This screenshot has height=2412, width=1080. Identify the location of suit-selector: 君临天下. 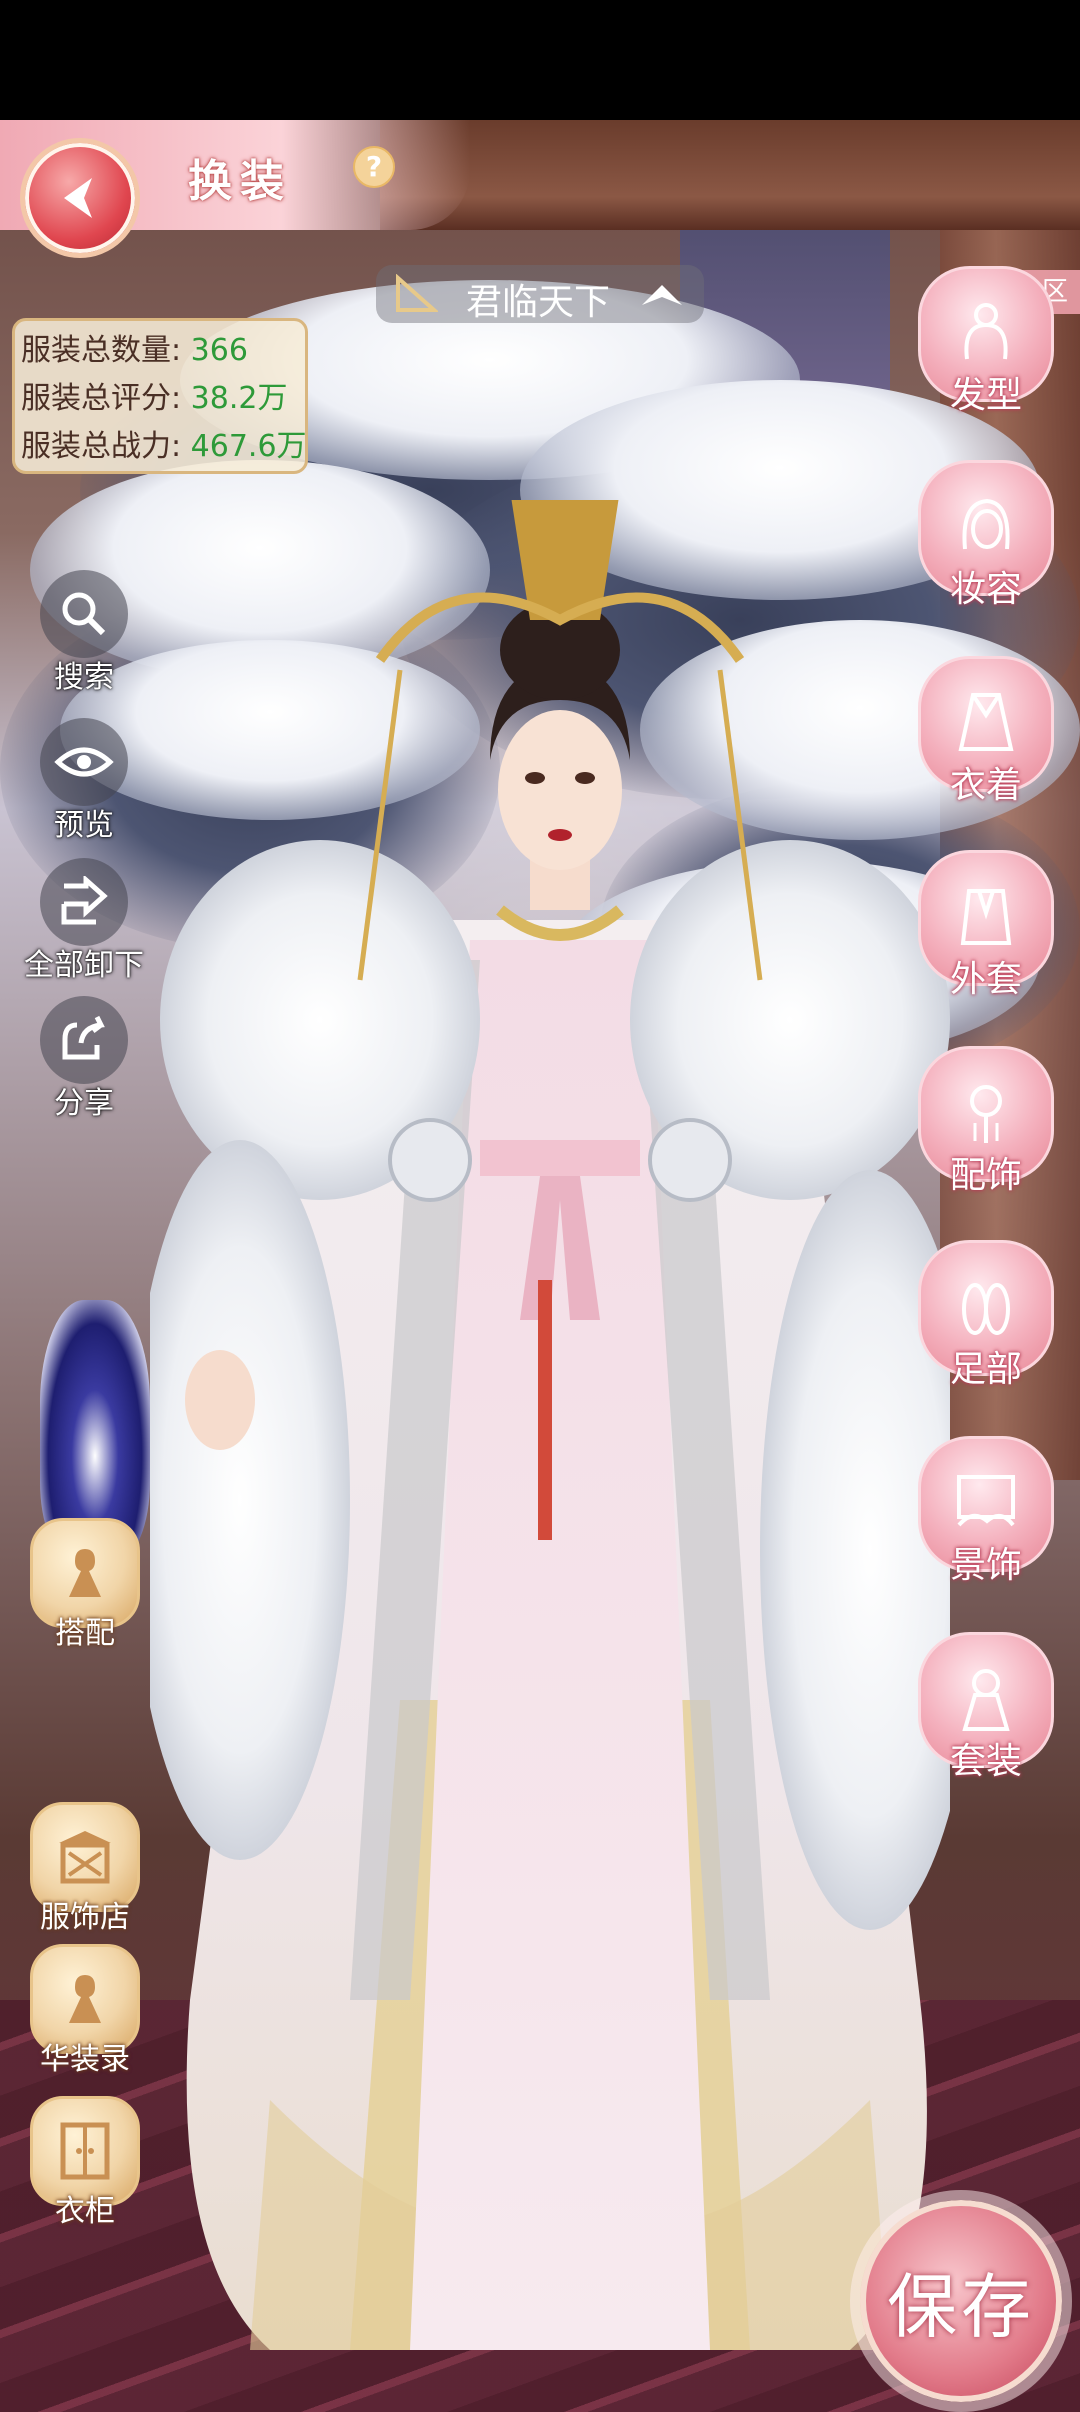
(540, 294).